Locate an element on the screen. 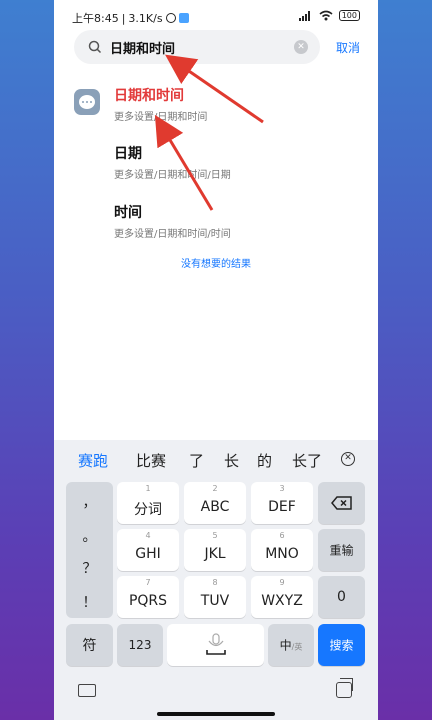  more-settings-app-icon is located at coordinates (87, 102).